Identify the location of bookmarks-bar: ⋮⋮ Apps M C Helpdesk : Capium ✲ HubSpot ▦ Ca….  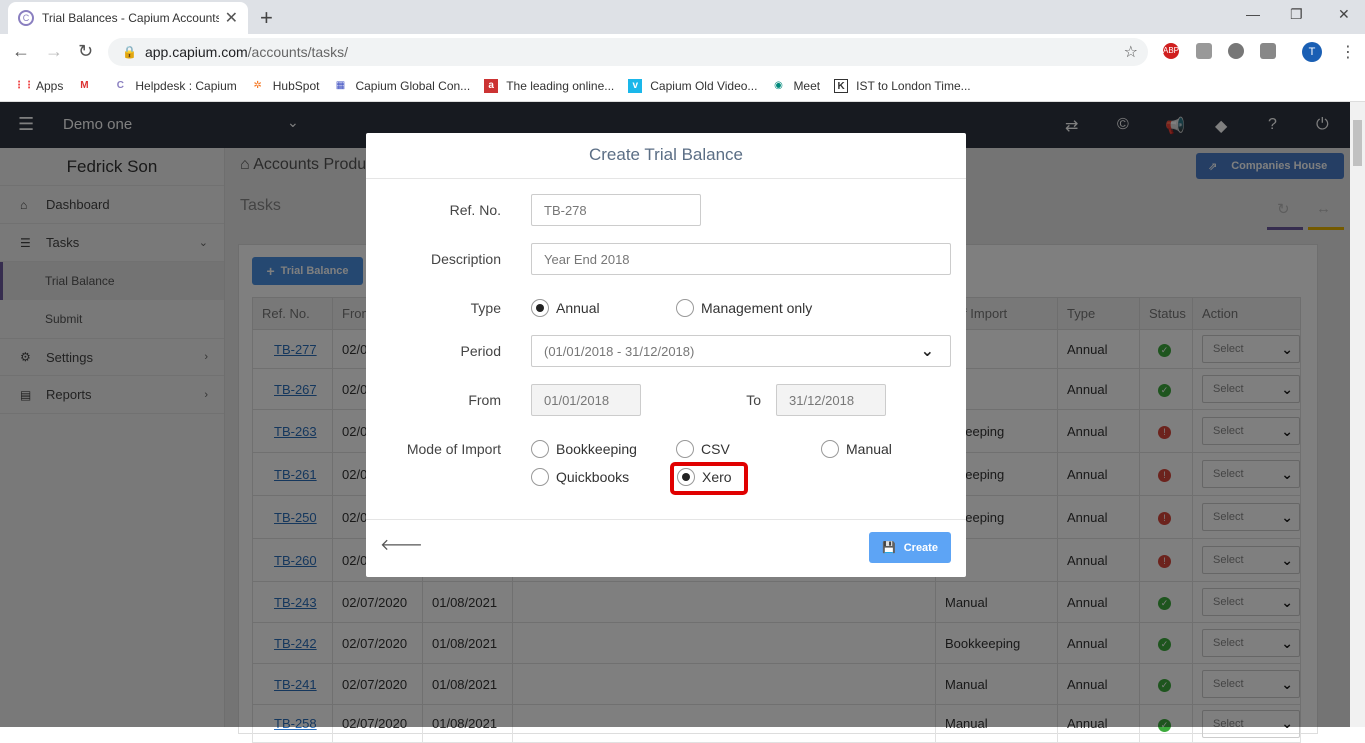
(682, 86).